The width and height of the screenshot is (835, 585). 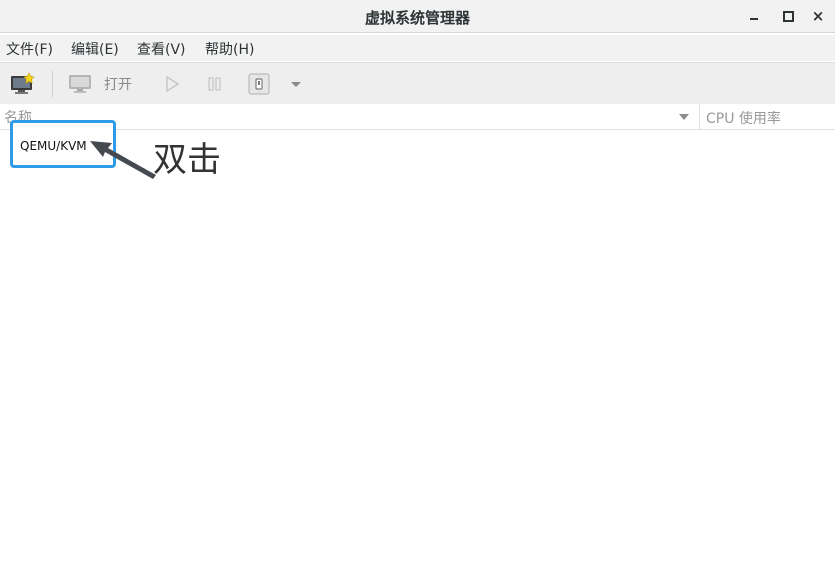 I want to click on monitor-icon, so click(x=80, y=84).